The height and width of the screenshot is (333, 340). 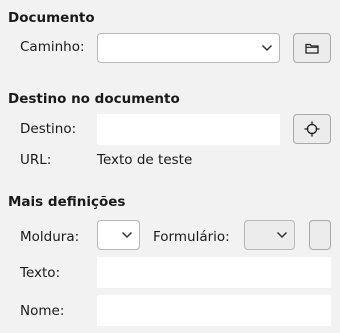 What do you see at coordinates (118, 235) in the screenshot?
I see `frame-combobox` at bounding box center [118, 235].